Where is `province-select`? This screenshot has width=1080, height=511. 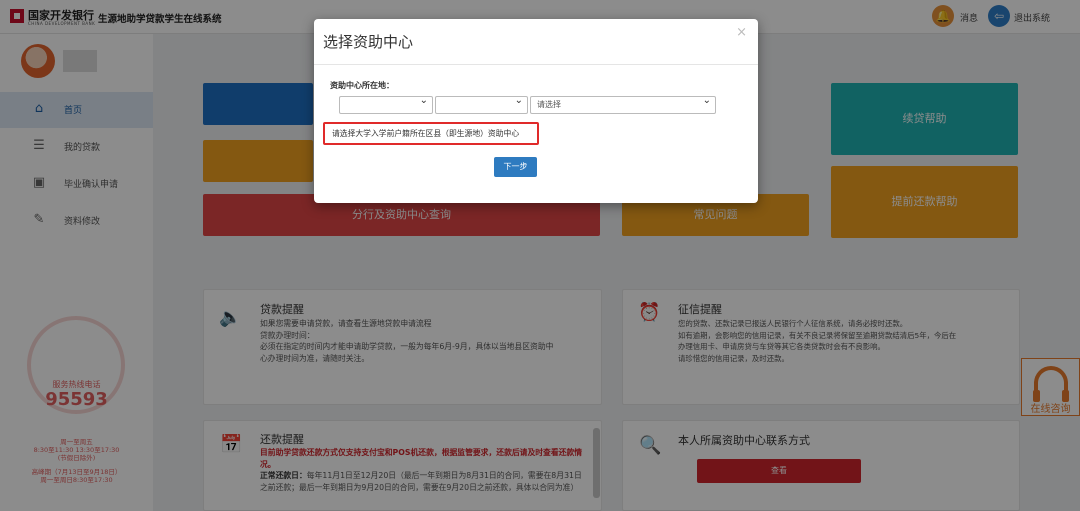
province-select is located at coordinates (386, 103).